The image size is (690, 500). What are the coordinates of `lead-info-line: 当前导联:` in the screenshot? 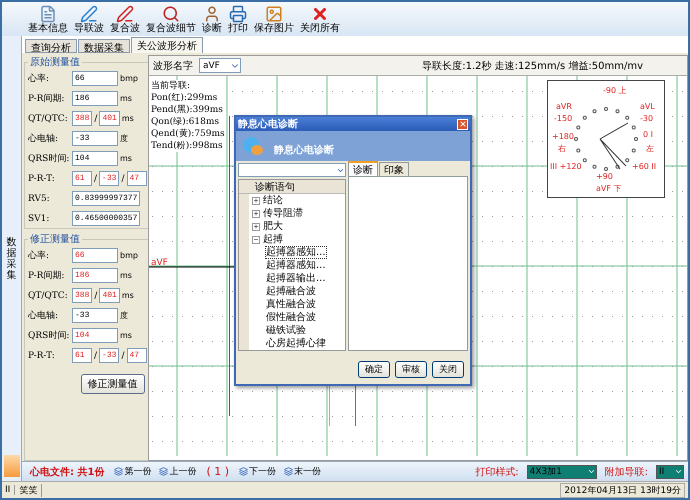 It's located at (171, 86).